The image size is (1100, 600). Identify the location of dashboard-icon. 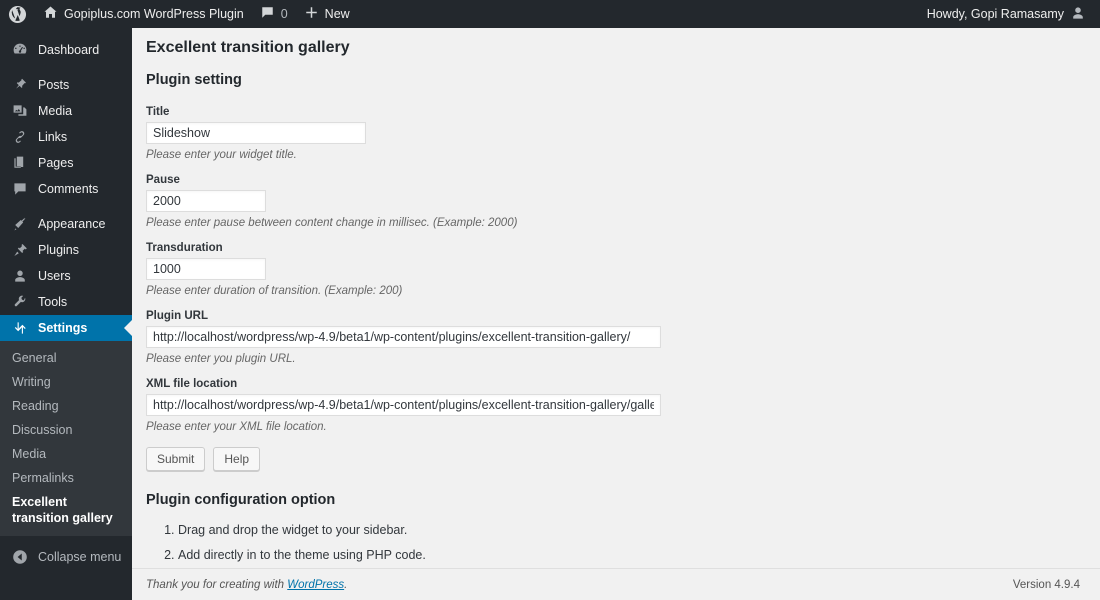
(20, 50).